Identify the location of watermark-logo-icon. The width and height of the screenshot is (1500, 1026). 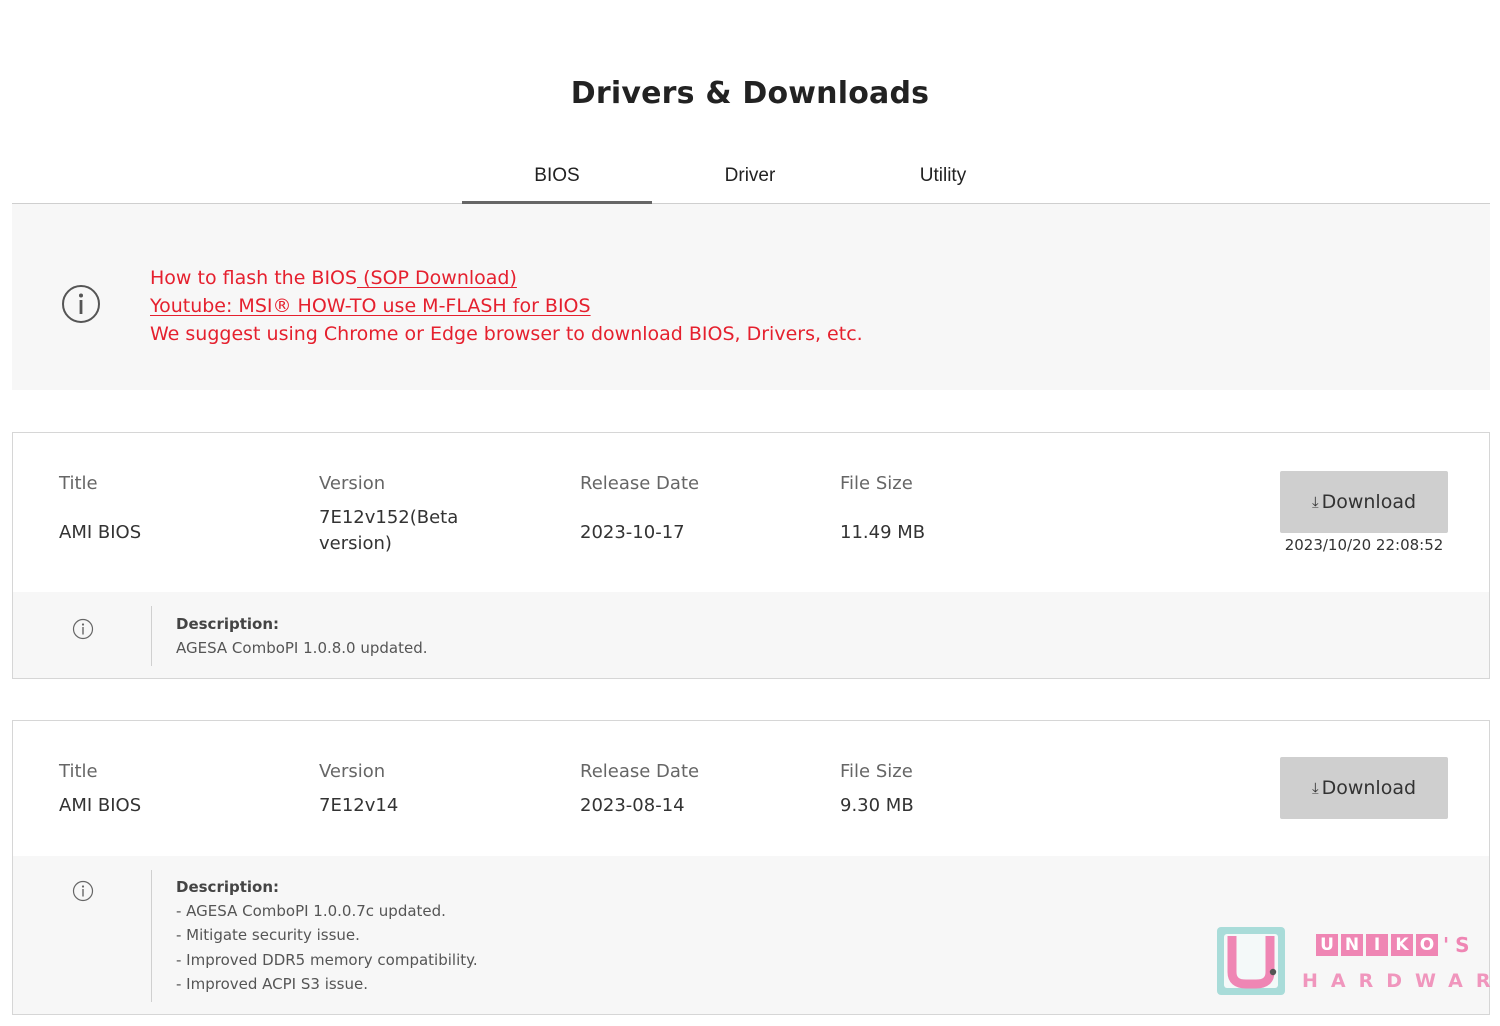
(1251, 961).